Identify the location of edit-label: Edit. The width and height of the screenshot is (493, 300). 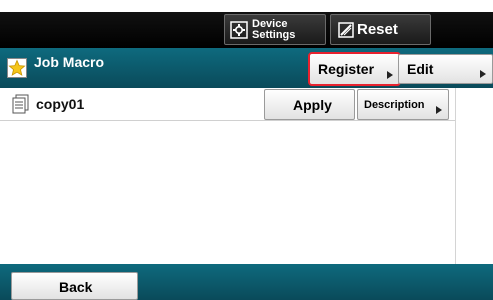
(420, 69).